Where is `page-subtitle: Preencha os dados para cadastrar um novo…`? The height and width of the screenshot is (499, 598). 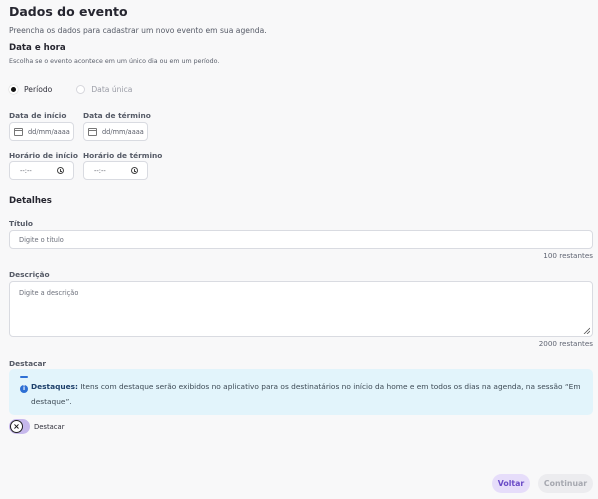 page-subtitle: Preencha os dados para cadastrar um novo… is located at coordinates (138, 30).